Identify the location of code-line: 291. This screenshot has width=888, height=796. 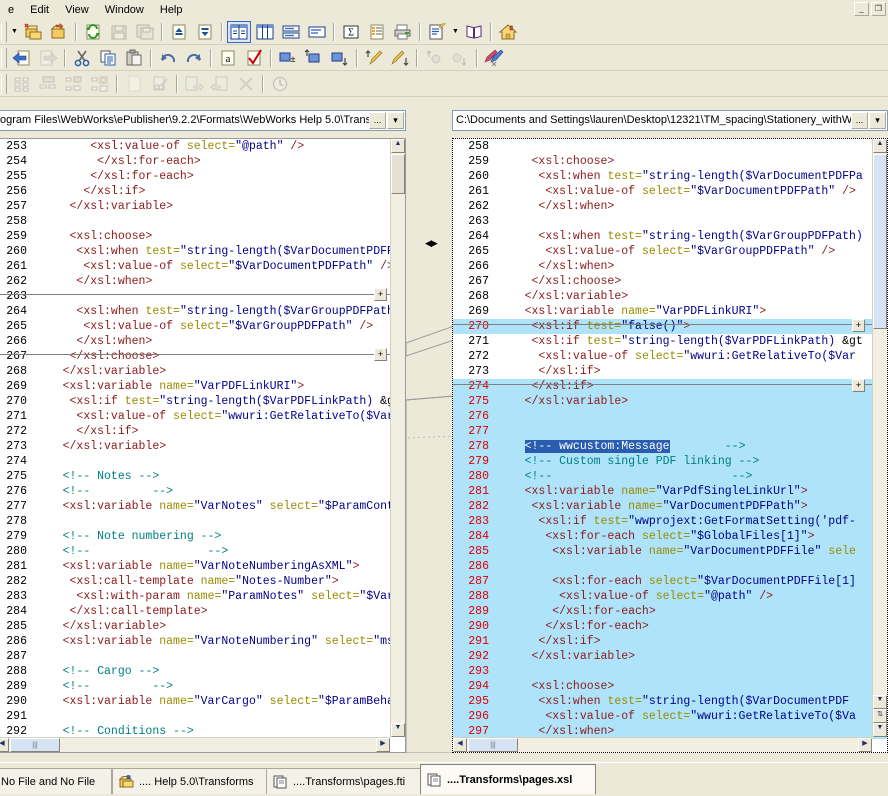
(202, 716).